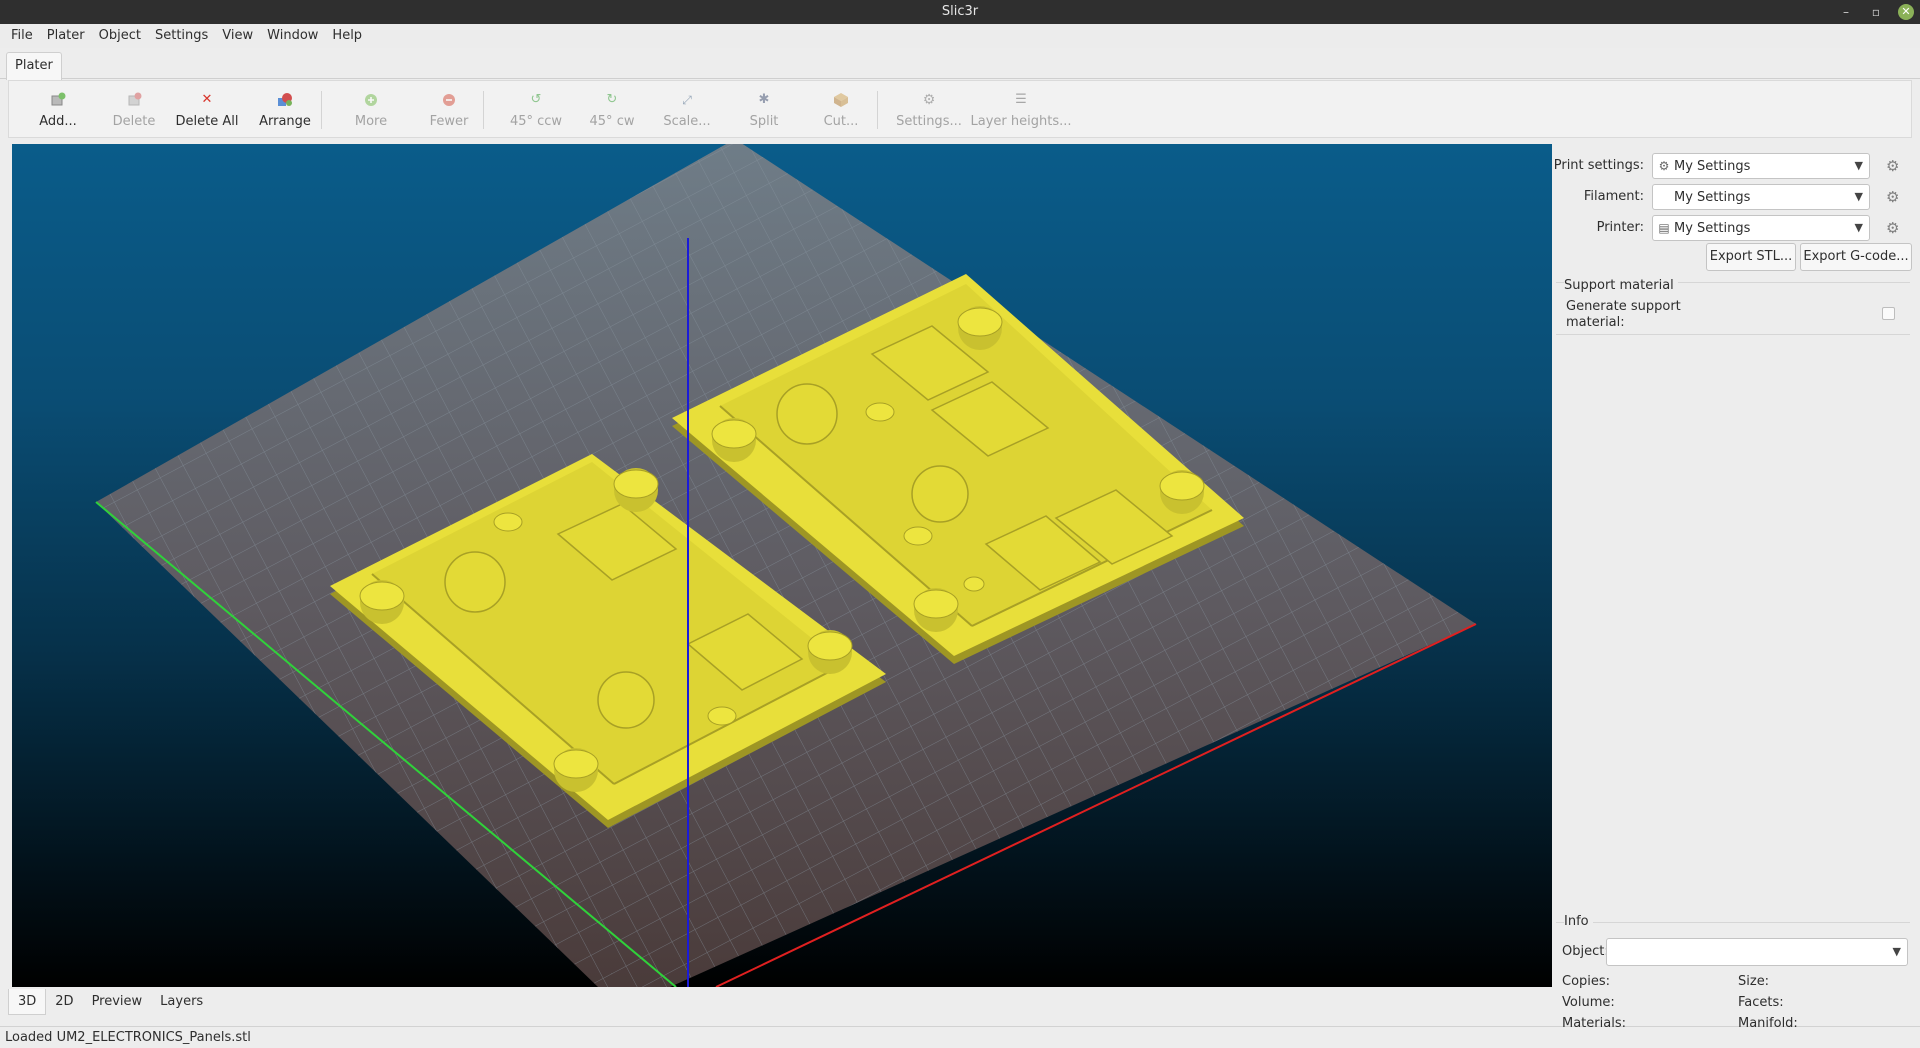 The image size is (1920, 1048). Describe the element at coordinates (117, 1002) in the screenshot. I see `tab-preview: Preview` at that location.